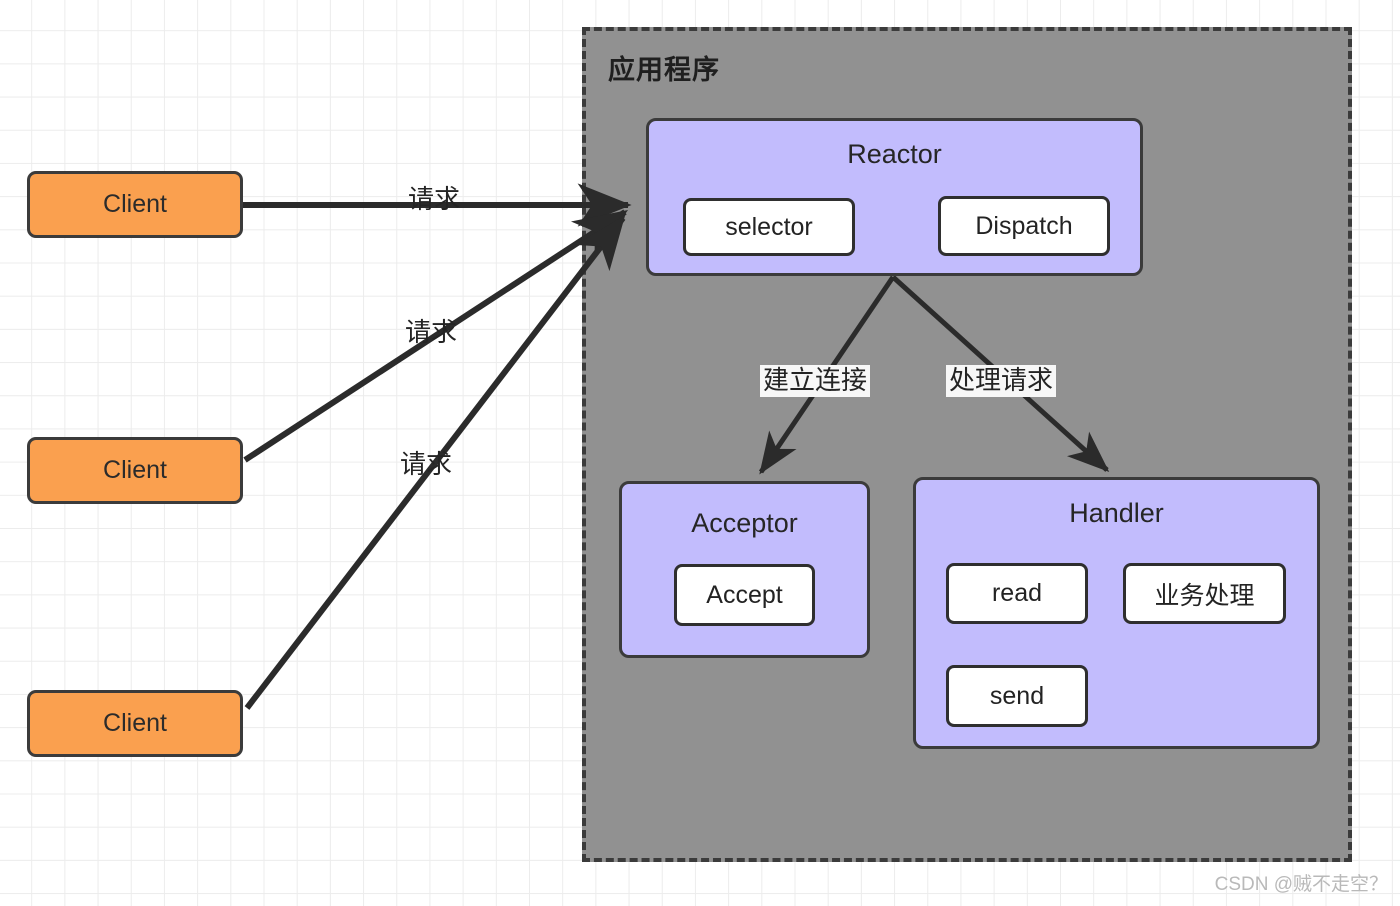  I want to click on send-chip: send, so click(1017, 696).